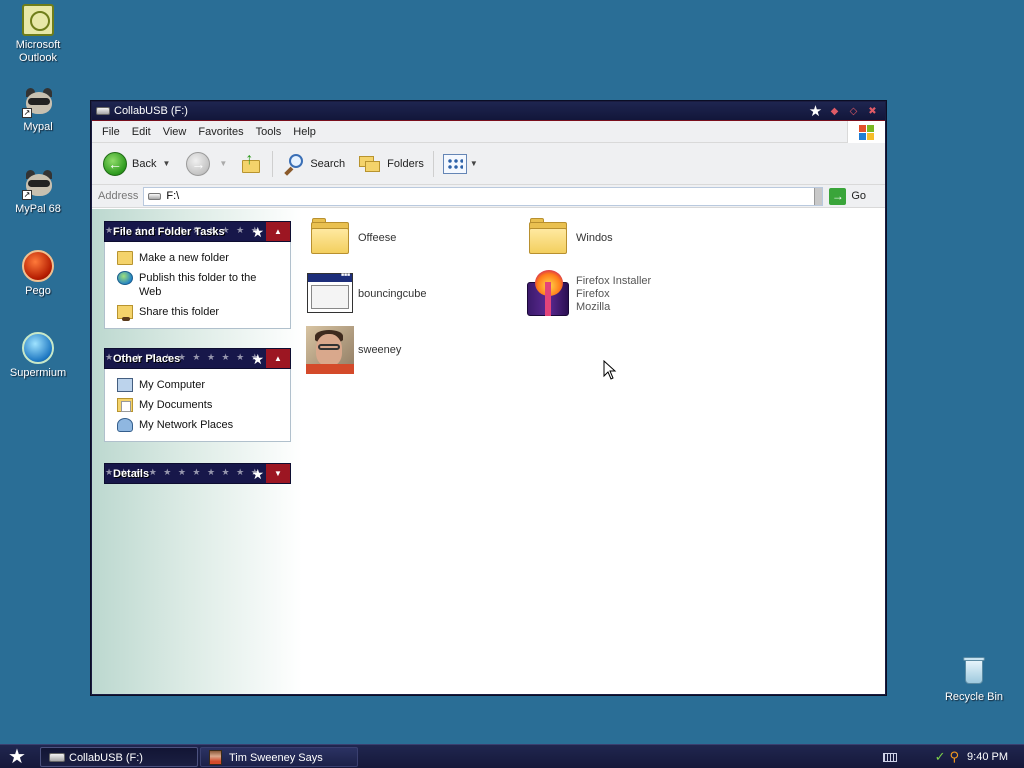  What do you see at coordinates (853, 111) in the screenshot?
I see `maximize-button: ◇` at bounding box center [853, 111].